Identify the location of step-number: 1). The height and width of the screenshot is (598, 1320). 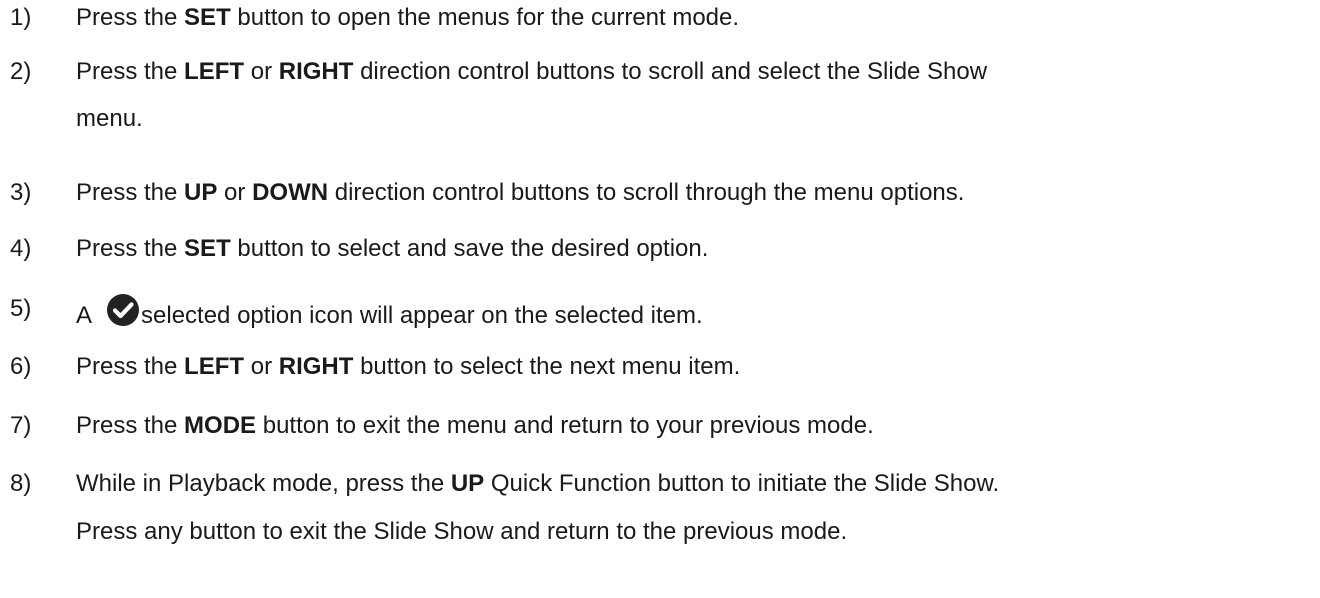
(21, 17).